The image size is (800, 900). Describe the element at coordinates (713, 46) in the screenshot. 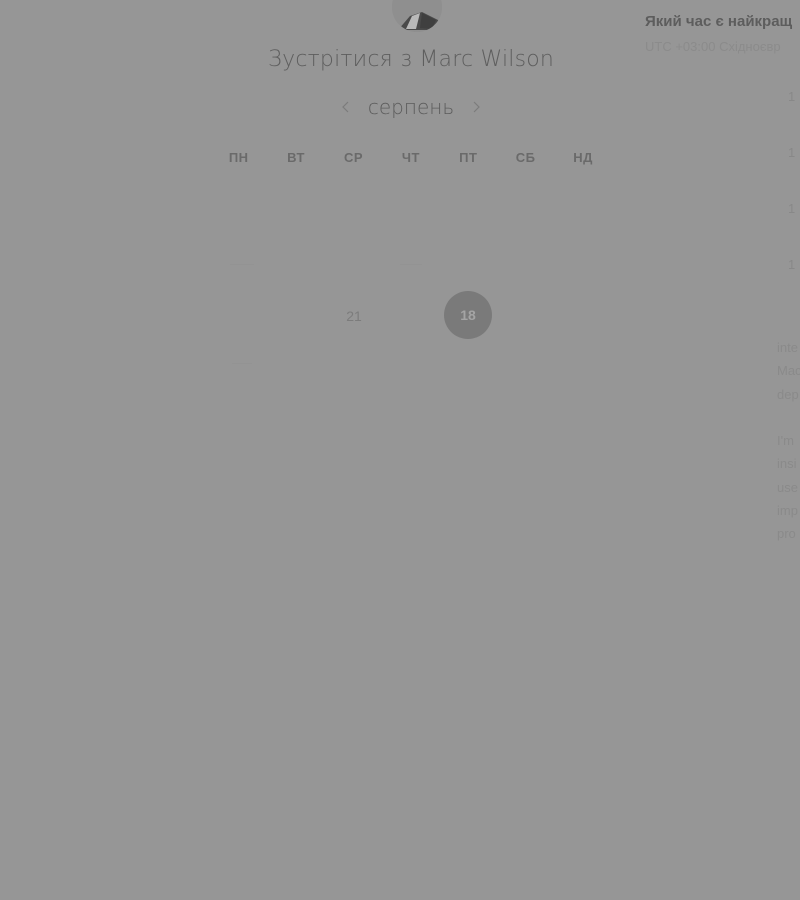

I see `timezone-label: UTC +03:00 Східноєвр` at that location.